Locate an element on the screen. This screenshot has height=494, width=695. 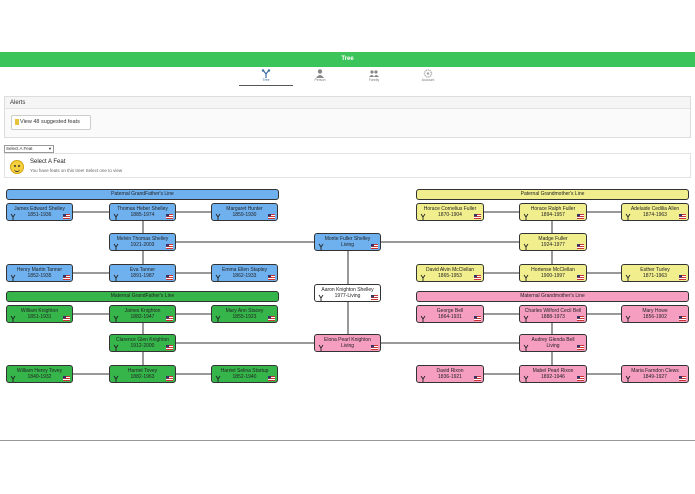
person-card: Audrey Glenda Bell Living is located at coordinates (553, 343).